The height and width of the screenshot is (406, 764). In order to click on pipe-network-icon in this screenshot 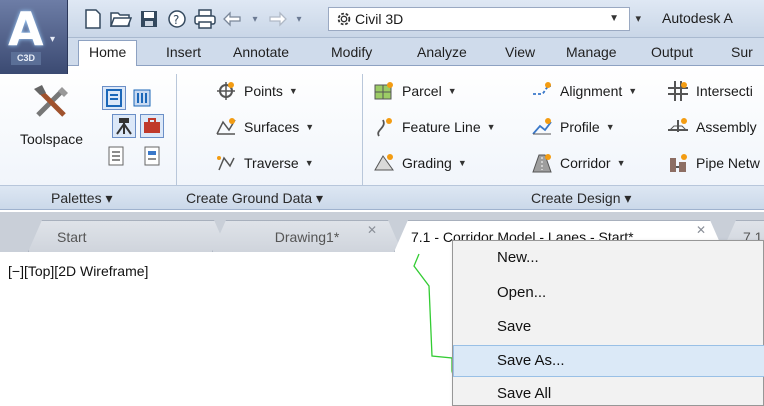, I will do `click(678, 163)`.